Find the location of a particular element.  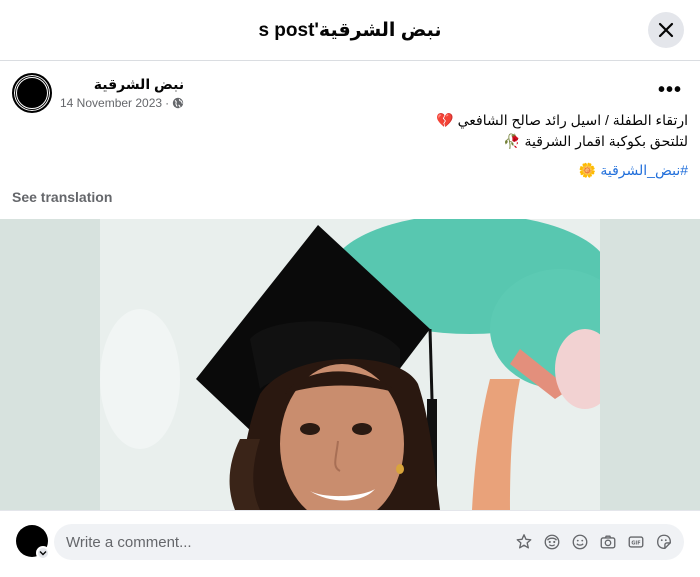

post-text-line2: لتلتحق بكوكبة اقمار الشرقية is located at coordinates (606, 141).